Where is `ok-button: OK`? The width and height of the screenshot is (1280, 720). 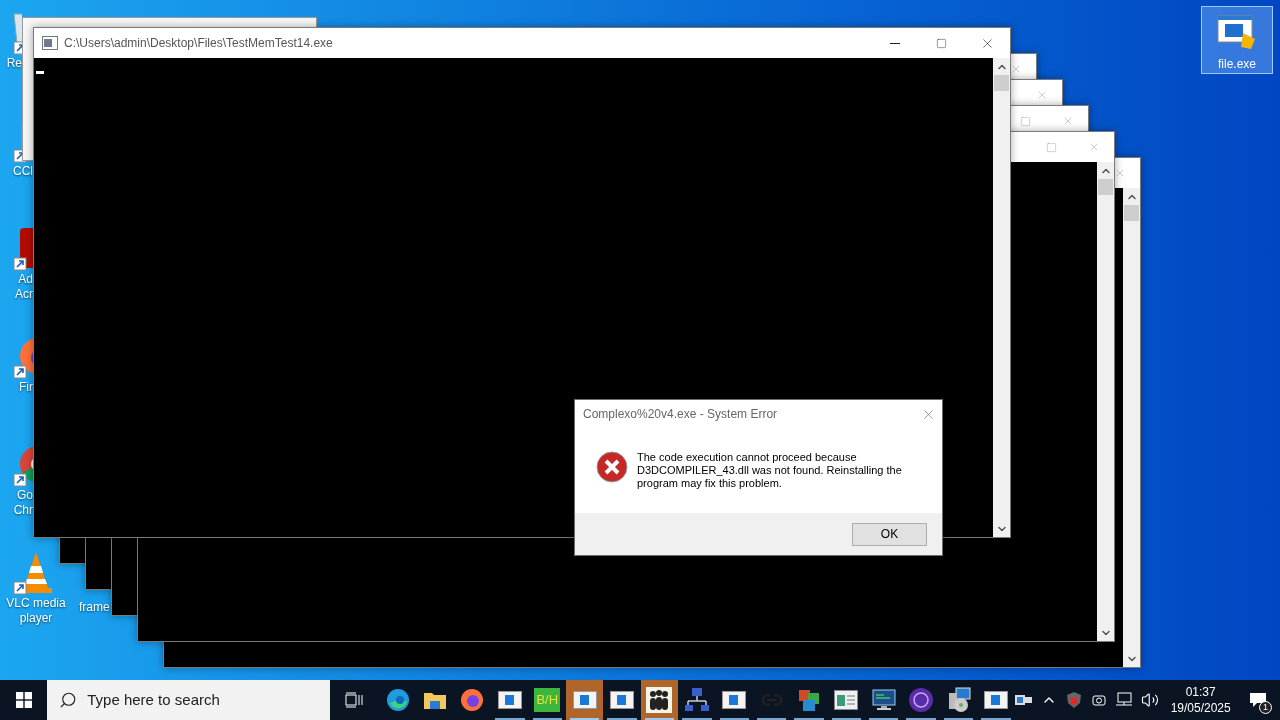 ok-button: OK is located at coordinates (889, 534).